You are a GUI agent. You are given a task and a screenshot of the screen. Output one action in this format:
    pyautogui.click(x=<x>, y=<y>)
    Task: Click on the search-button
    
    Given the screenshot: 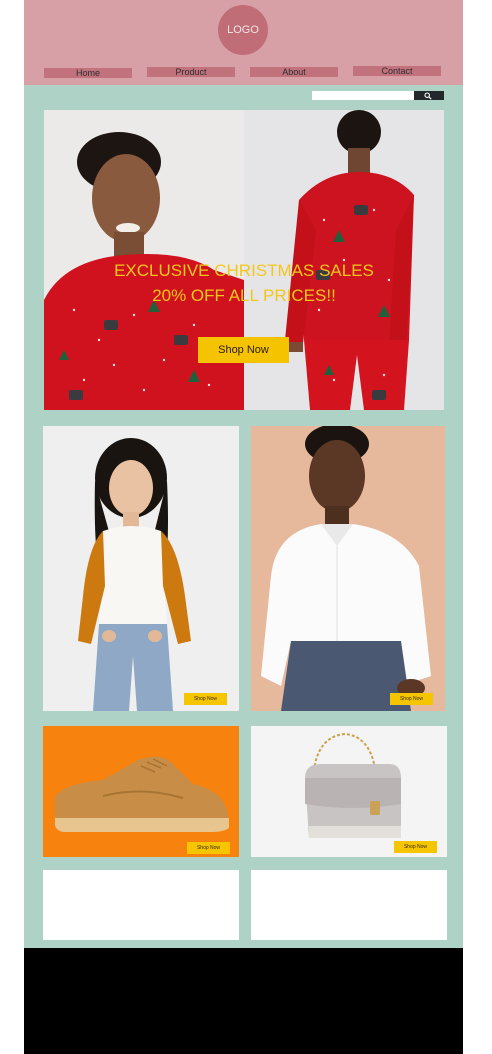 What is the action you would take?
    pyautogui.click(x=429, y=95)
    